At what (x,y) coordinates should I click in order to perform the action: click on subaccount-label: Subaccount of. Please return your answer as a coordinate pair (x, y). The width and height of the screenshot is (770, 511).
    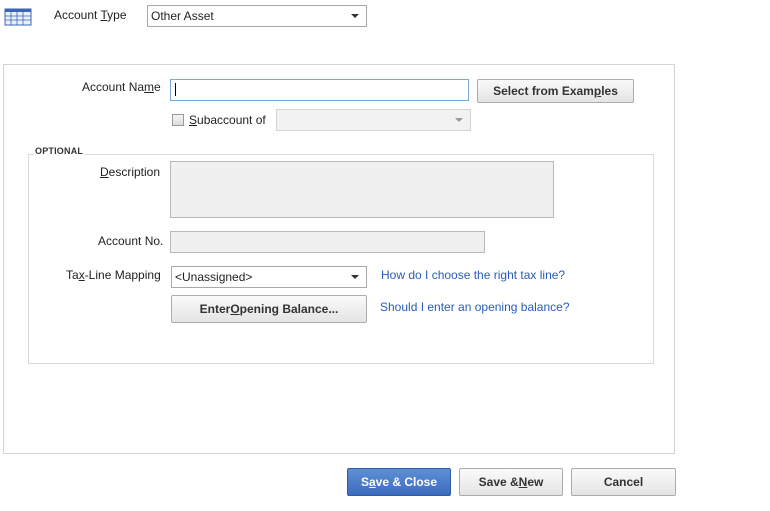
    Looking at the image, I should click on (227, 120).